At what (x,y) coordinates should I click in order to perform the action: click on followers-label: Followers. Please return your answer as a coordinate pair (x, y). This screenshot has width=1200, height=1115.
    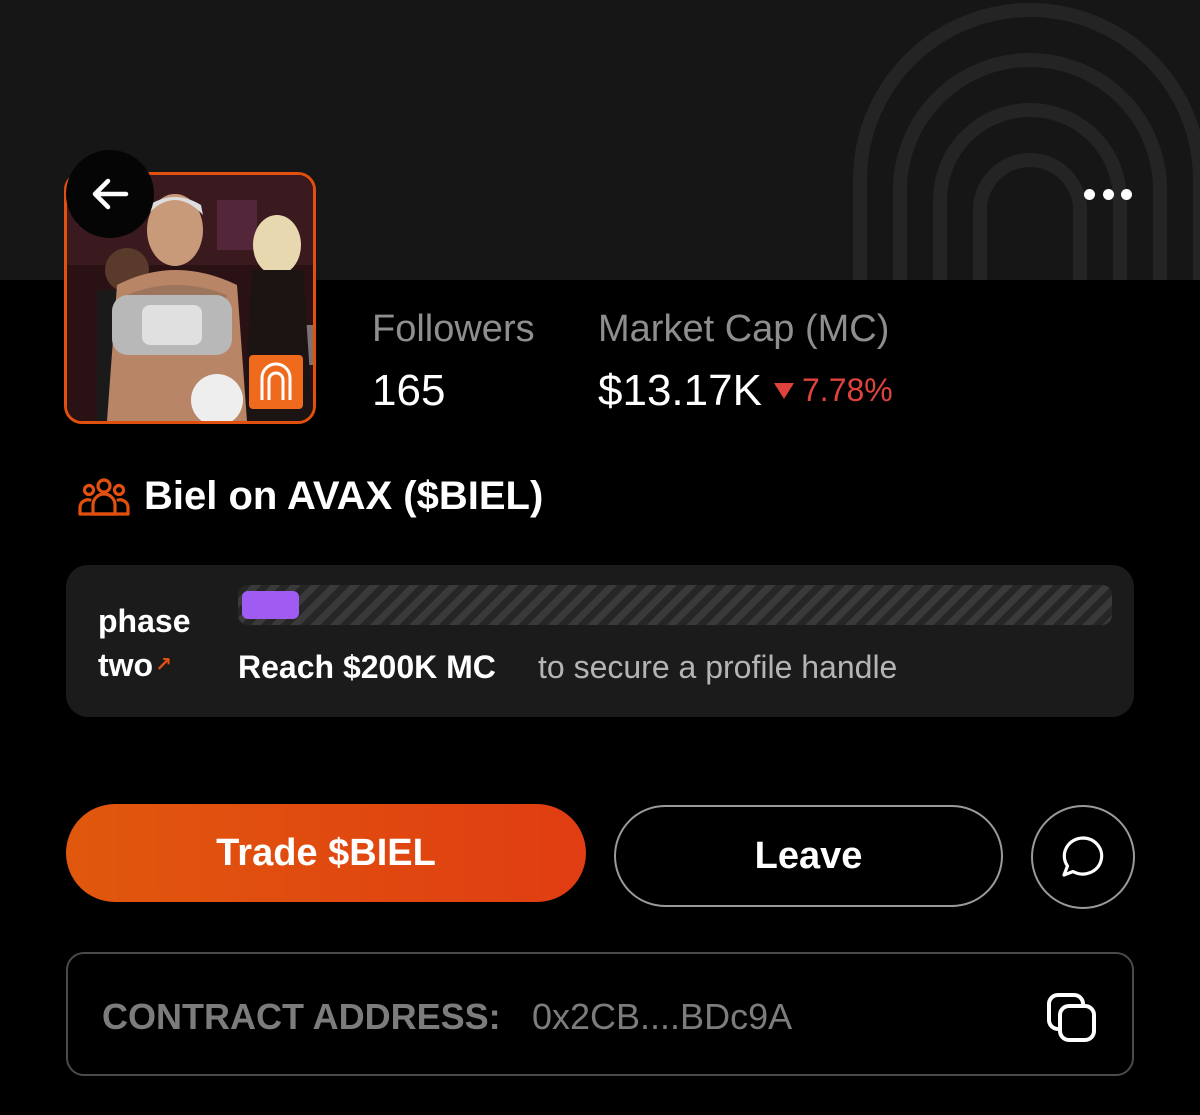
    Looking at the image, I should click on (453, 329).